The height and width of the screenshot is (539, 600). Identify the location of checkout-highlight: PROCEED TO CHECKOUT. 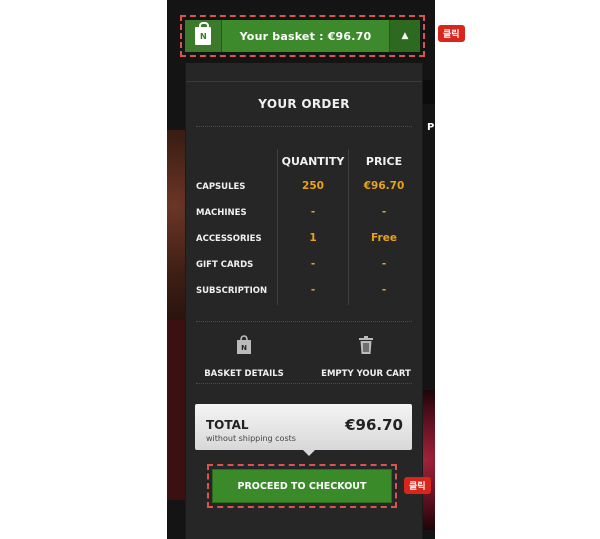
(302, 486).